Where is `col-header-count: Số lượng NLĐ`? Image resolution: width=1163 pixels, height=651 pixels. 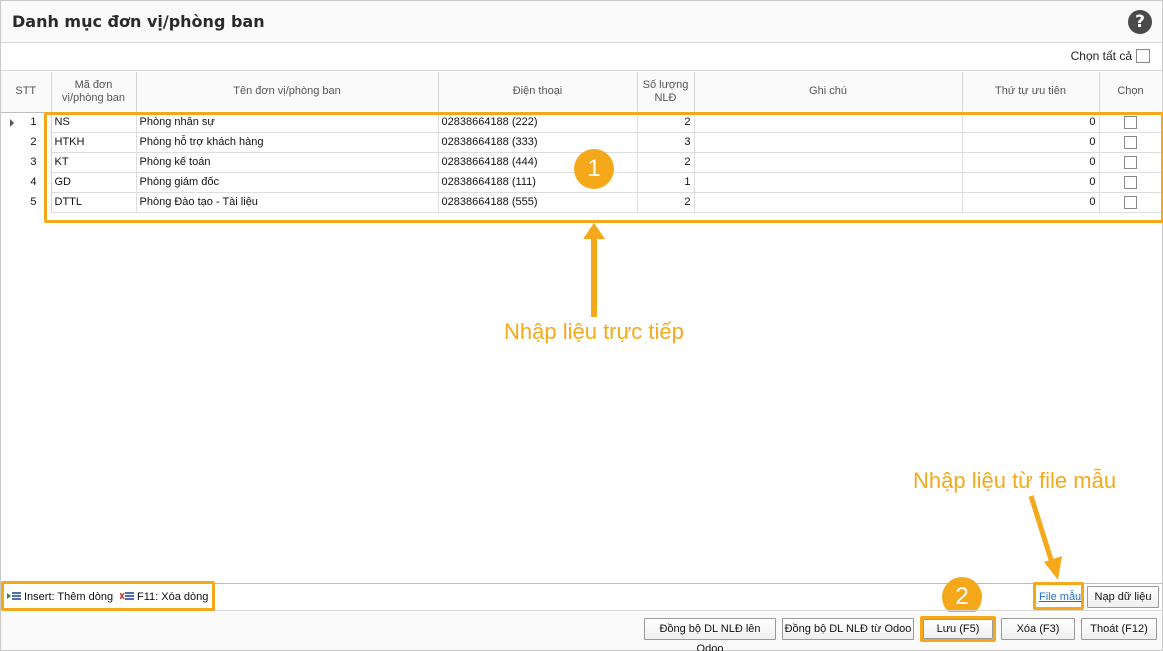 col-header-count: Số lượng NLĐ is located at coordinates (666, 92).